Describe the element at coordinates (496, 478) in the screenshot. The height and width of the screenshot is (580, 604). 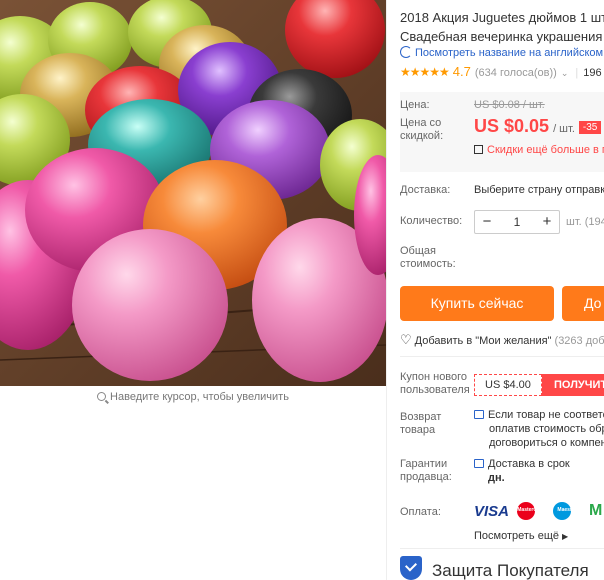
I see `delivery-days: дн.` at that location.